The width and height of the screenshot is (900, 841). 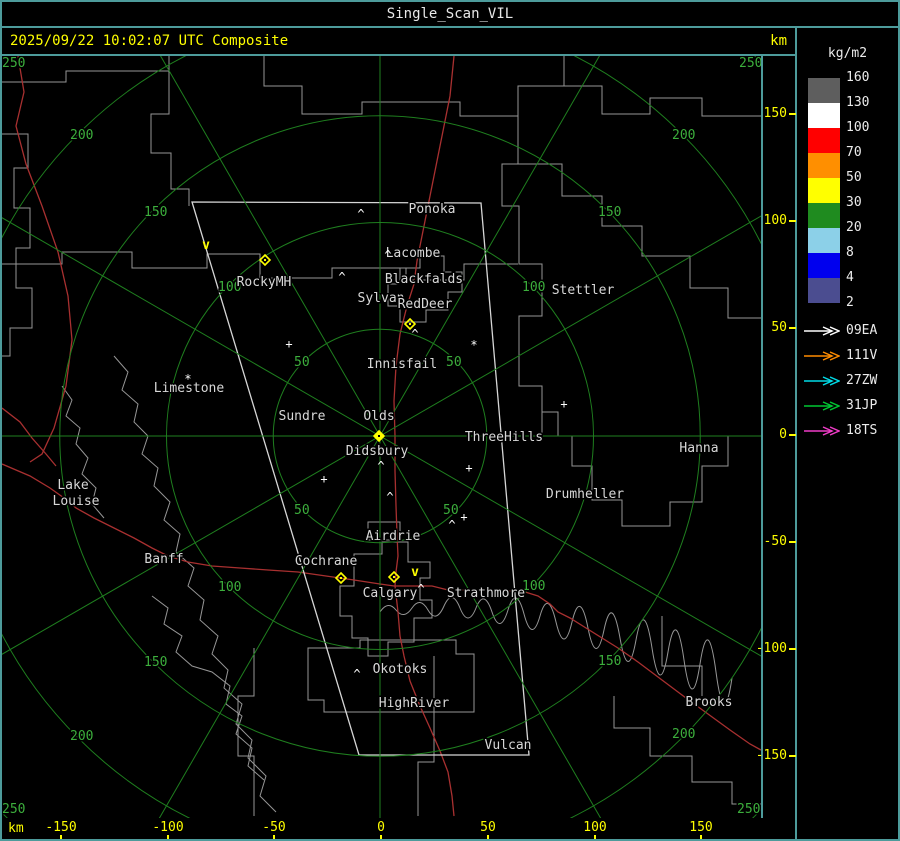 What do you see at coordinates (850, 277) in the screenshot?
I see `scale-value-label: 4` at bounding box center [850, 277].